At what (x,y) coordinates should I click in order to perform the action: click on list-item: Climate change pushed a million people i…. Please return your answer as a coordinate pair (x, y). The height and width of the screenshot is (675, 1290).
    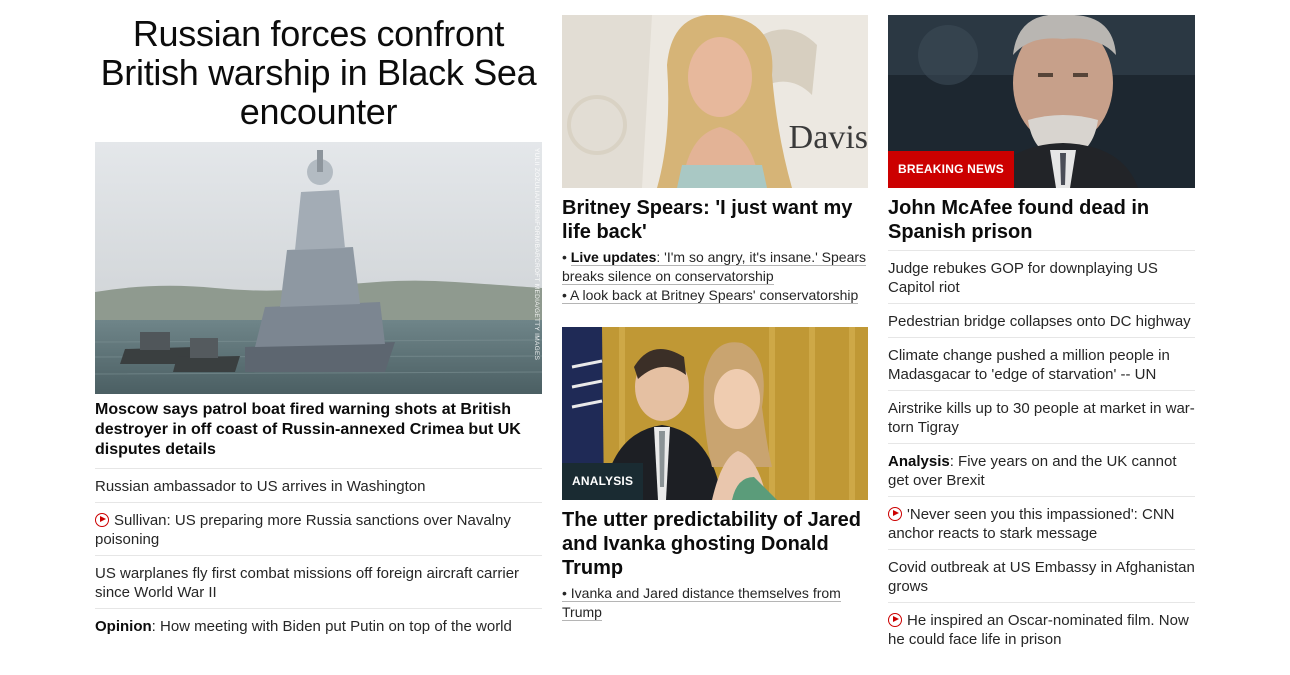
    Looking at the image, I should click on (1041, 363).